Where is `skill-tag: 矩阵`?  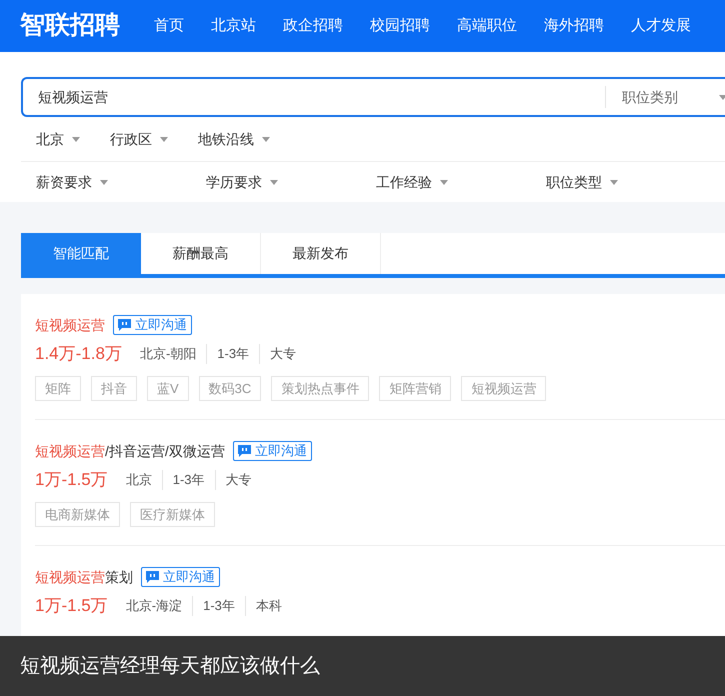 skill-tag: 矩阵 is located at coordinates (58, 388).